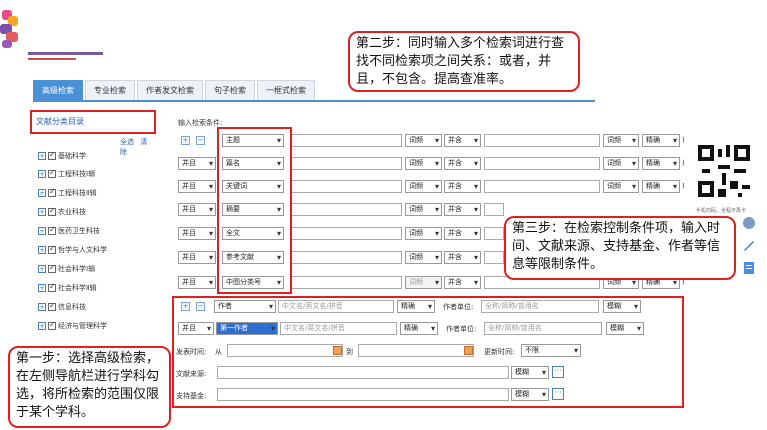  Describe the element at coordinates (52, 59) in the screenshot. I see `header-divider-accent` at that location.